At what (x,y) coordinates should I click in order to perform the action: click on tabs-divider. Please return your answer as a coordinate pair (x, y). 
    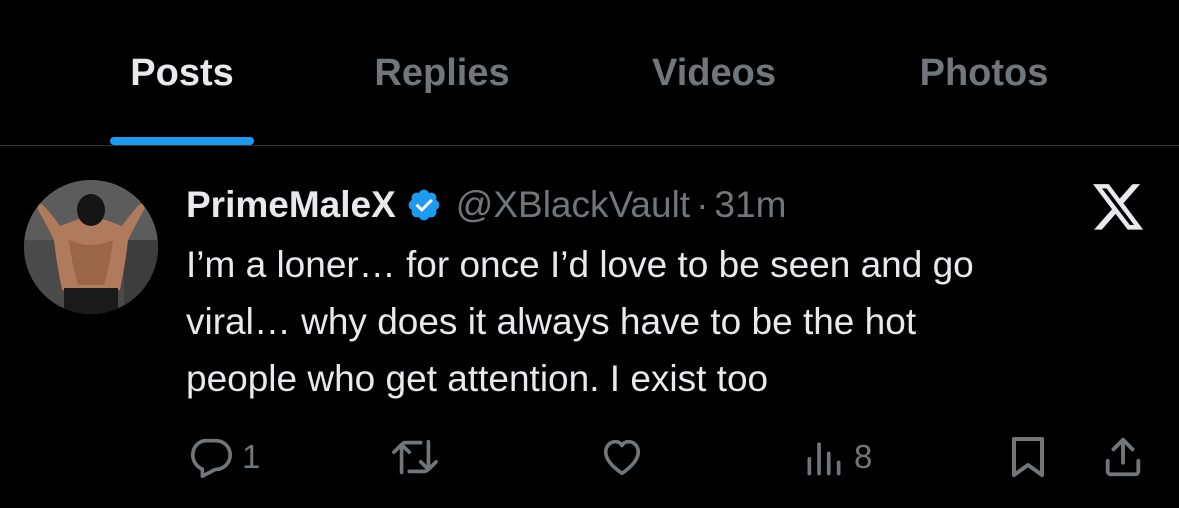
    Looking at the image, I should click on (589, 145).